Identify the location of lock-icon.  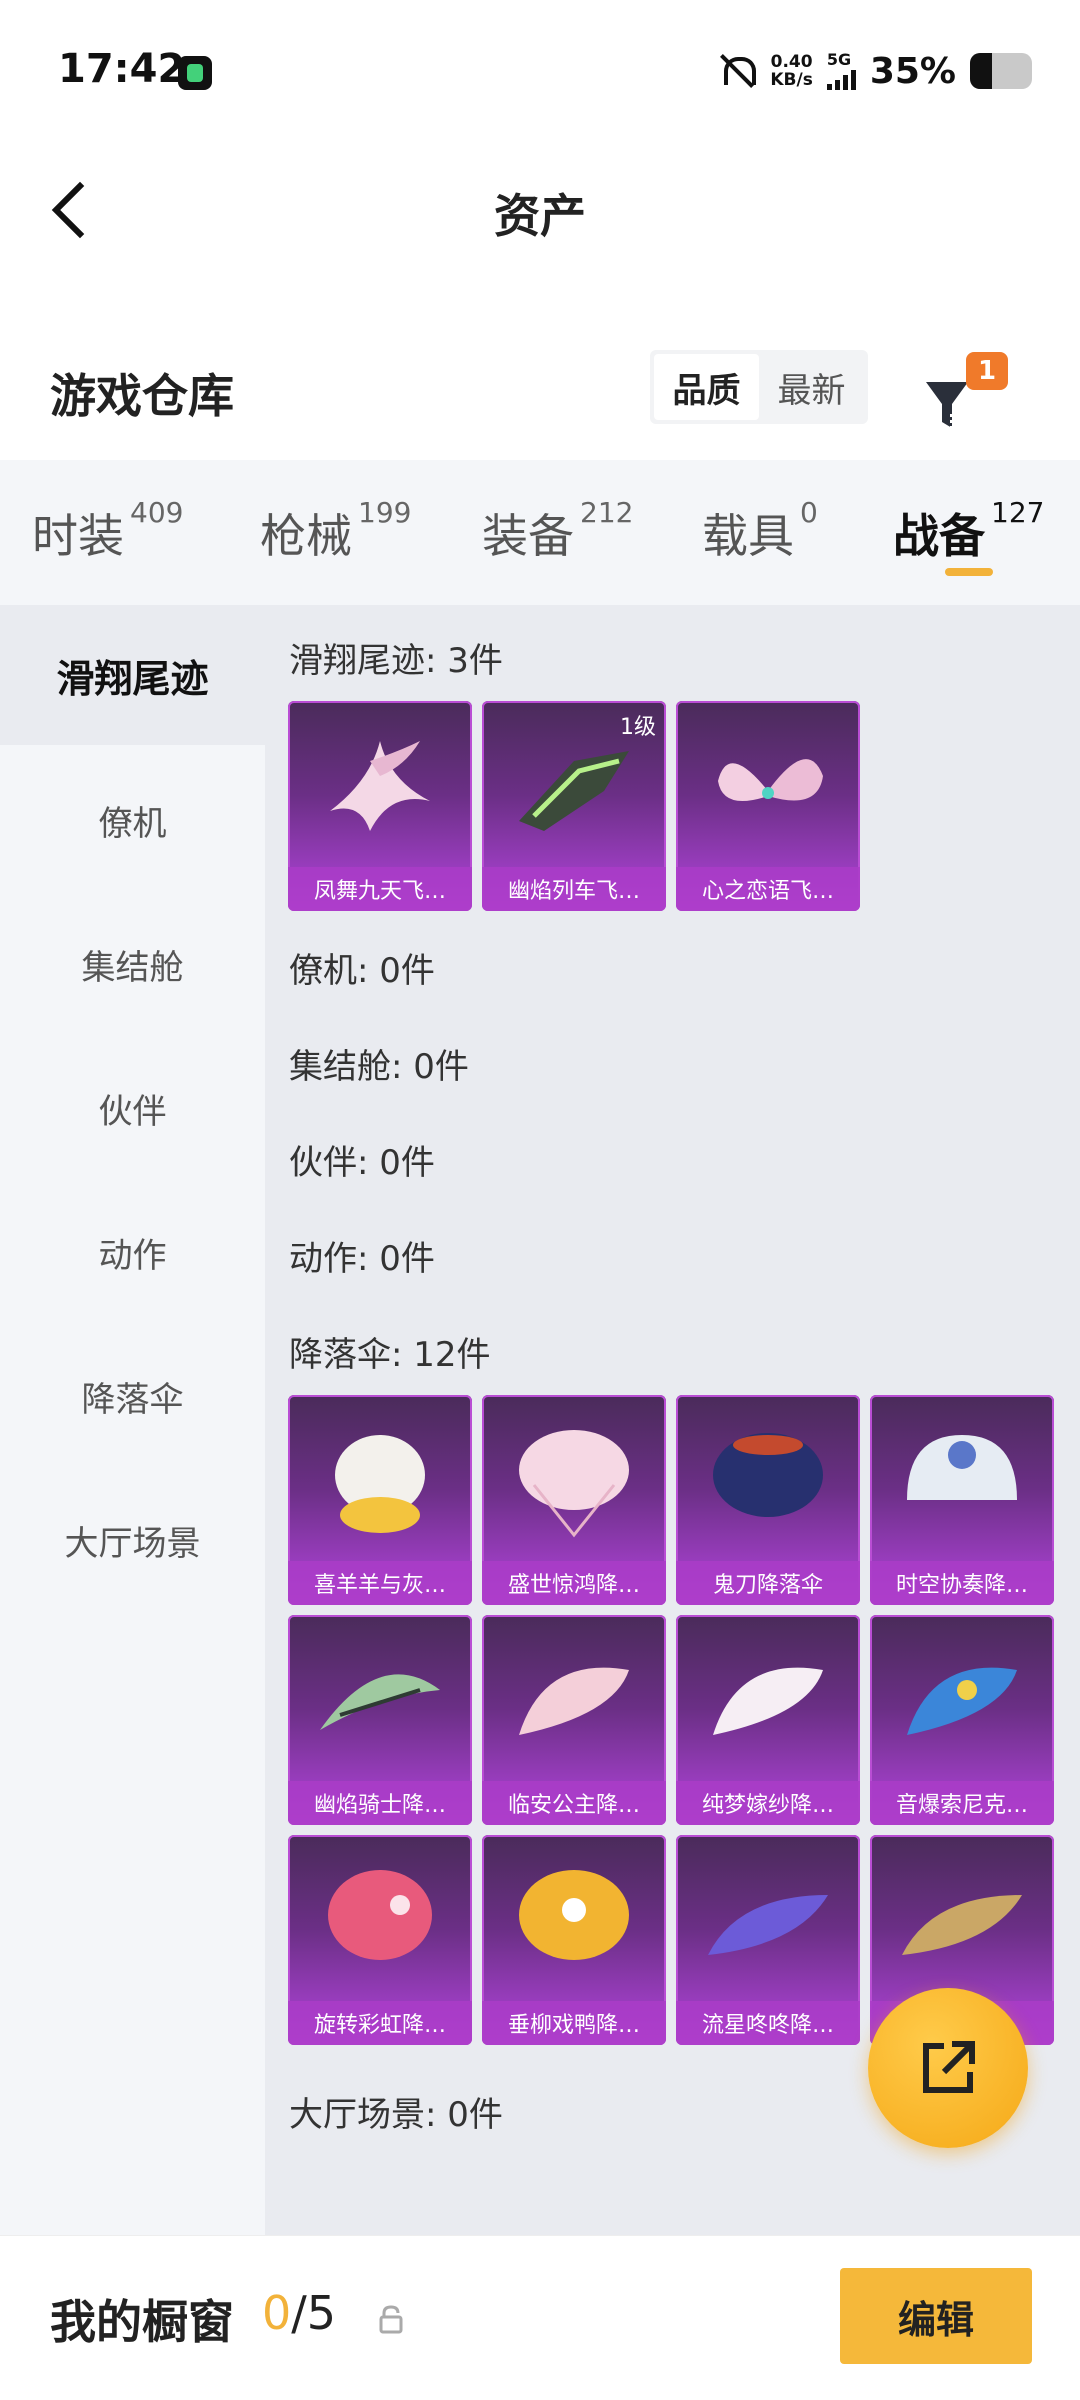
(391, 2319).